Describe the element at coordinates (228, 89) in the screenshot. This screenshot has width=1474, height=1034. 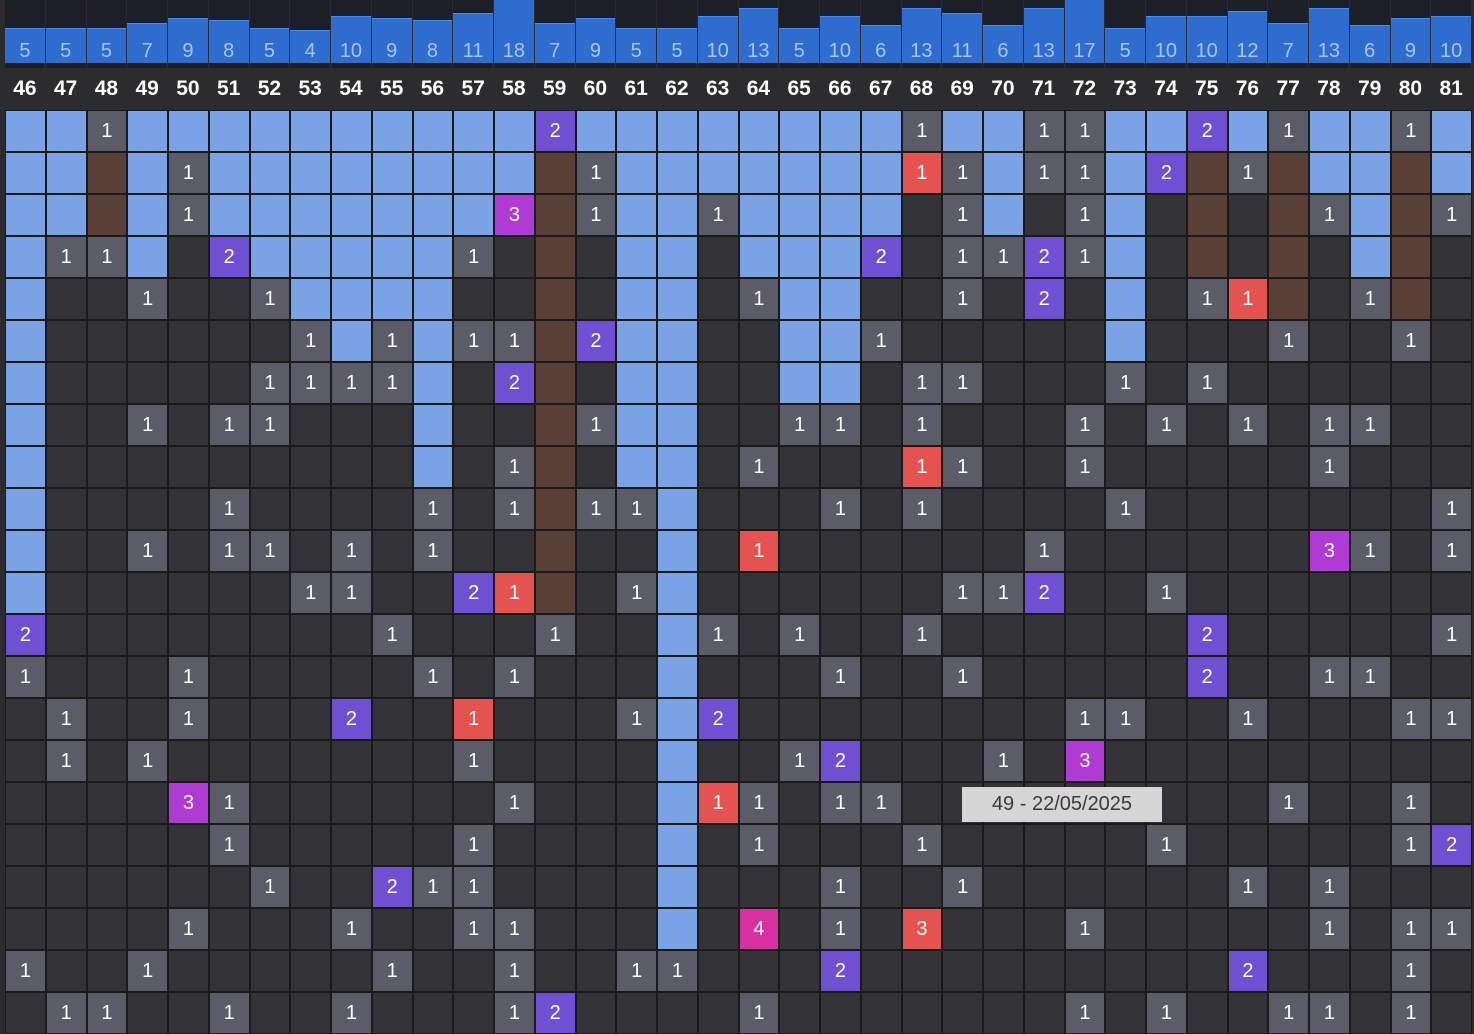
I see `column-number: 51` at that location.